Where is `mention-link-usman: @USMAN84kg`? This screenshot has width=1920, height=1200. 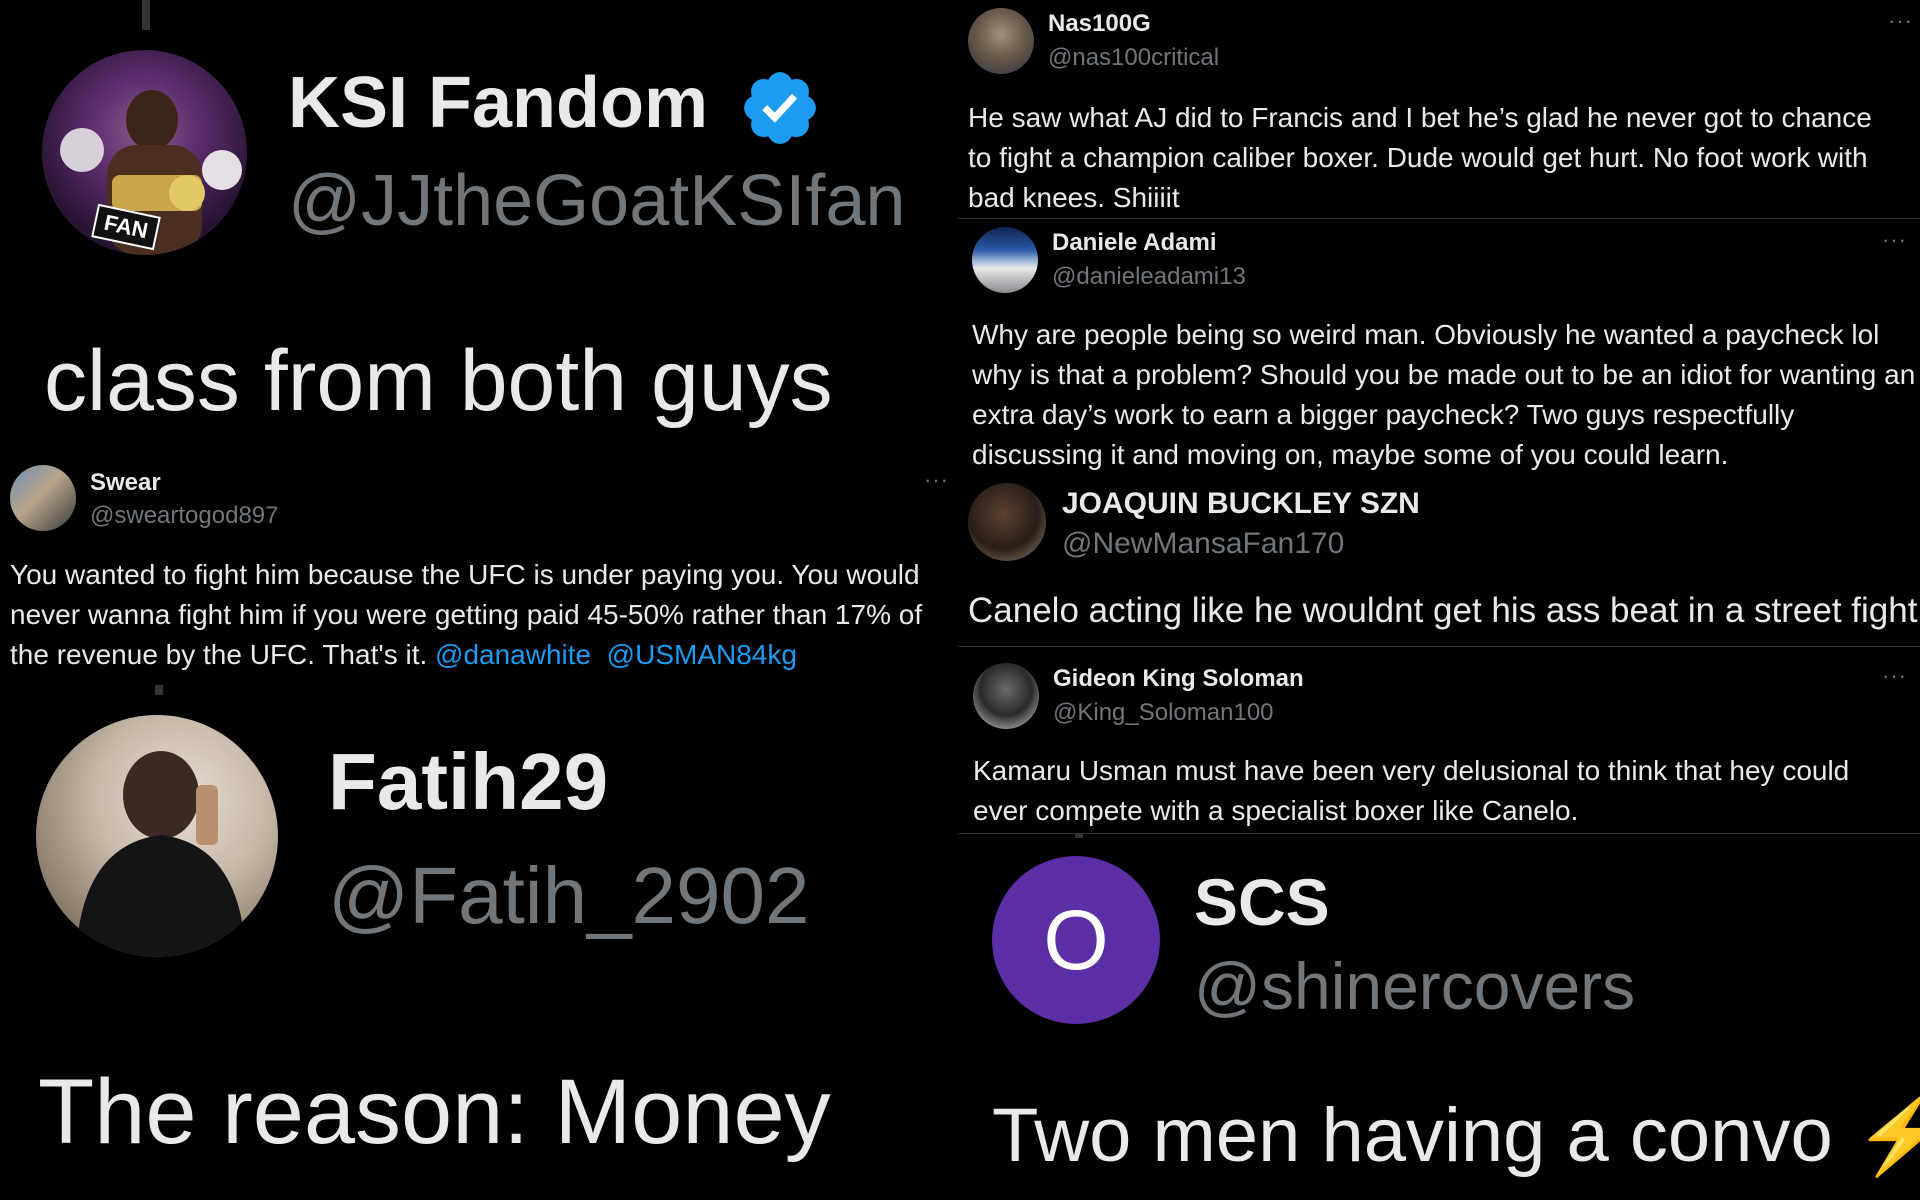 mention-link-usman: @USMAN84kg is located at coordinates (702, 654).